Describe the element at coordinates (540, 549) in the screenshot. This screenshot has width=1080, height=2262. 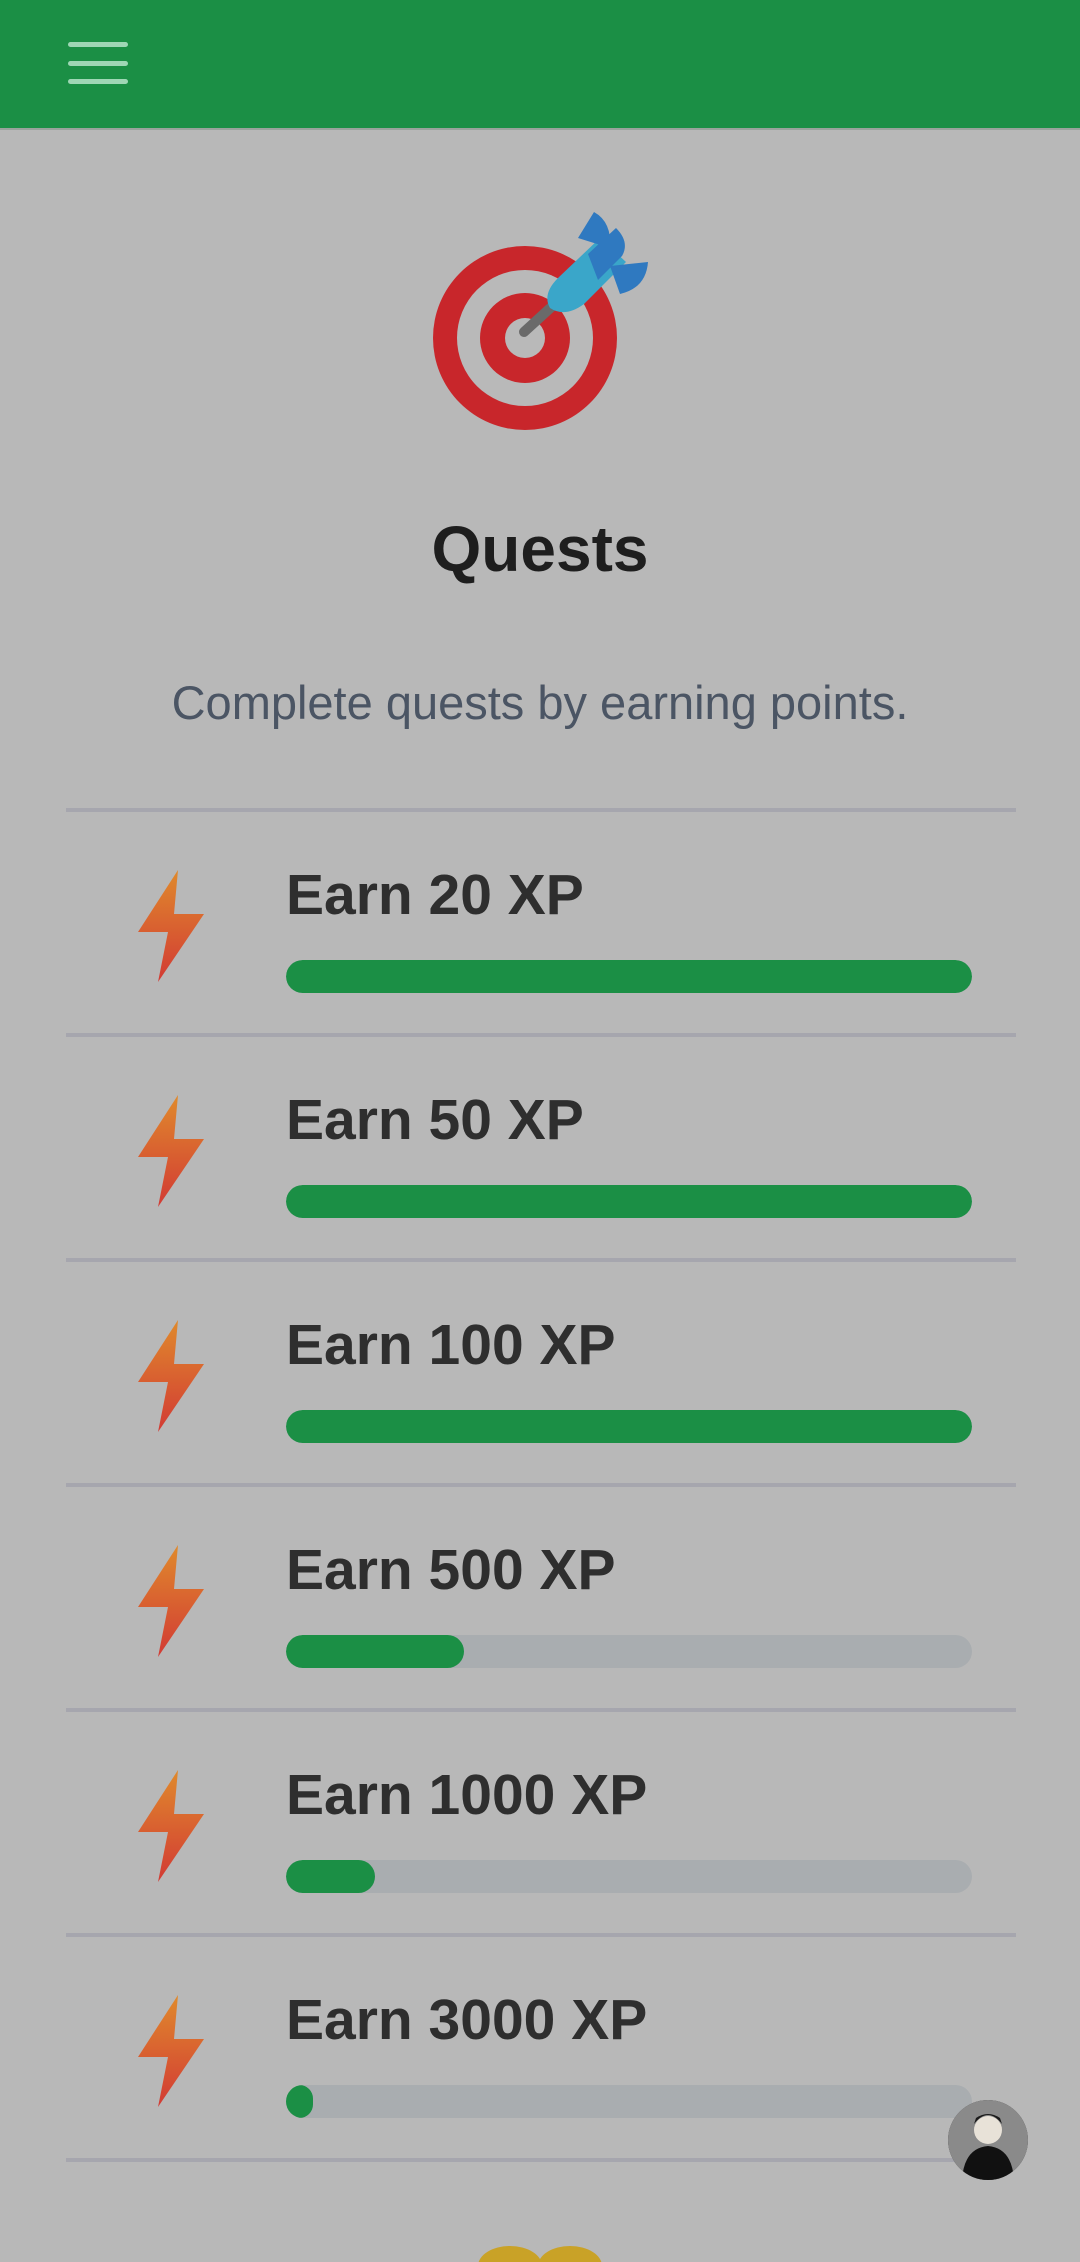
I see `page-title: Quests` at that location.